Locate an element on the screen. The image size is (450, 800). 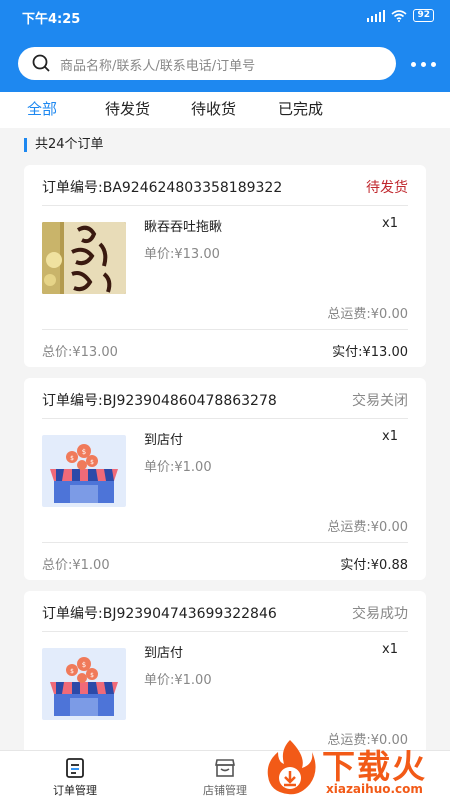
order-tabs: 全部 待发货 待收货 已完成 is located at coordinates (225, 110).